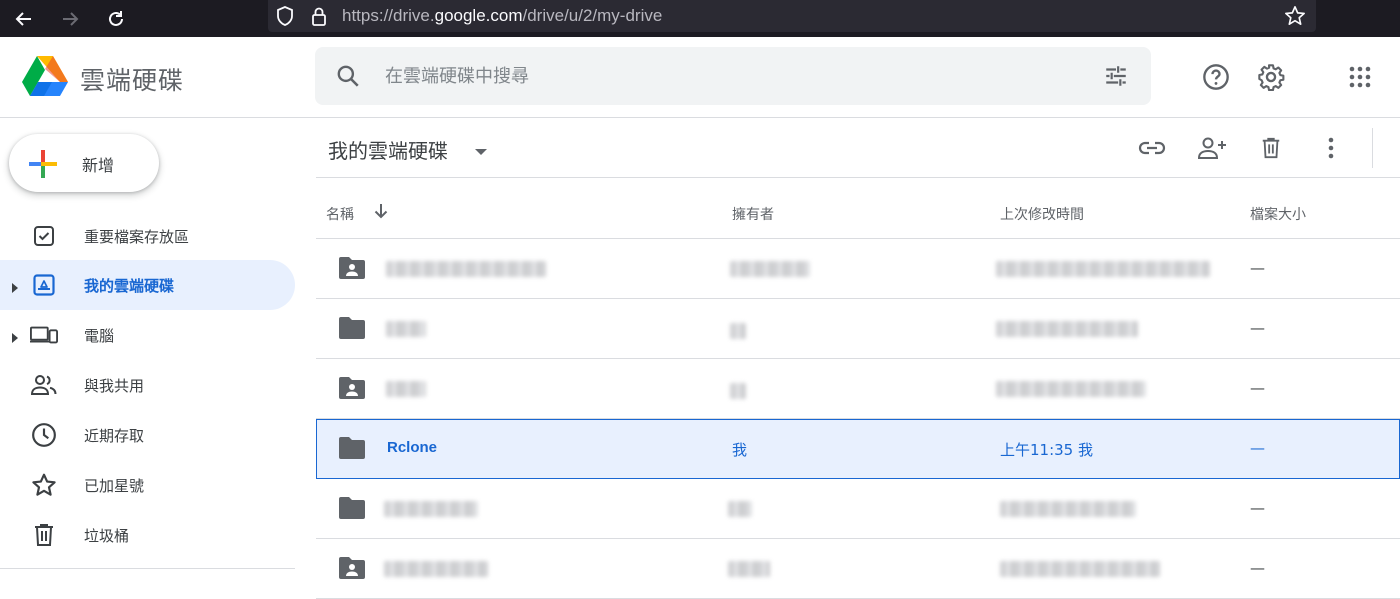 The width and height of the screenshot is (1400, 599). Describe the element at coordinates (319, 16) in the screenshot. I see `lock-icon` at that location.